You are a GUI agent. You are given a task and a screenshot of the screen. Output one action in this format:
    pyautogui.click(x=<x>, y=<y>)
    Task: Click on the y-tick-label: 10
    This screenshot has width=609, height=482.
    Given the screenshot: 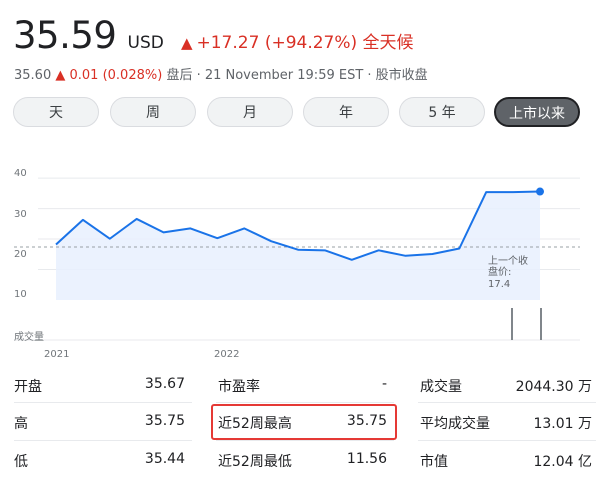 What is the action you would take?
    pyautogui.click(x=20, y=294)
    